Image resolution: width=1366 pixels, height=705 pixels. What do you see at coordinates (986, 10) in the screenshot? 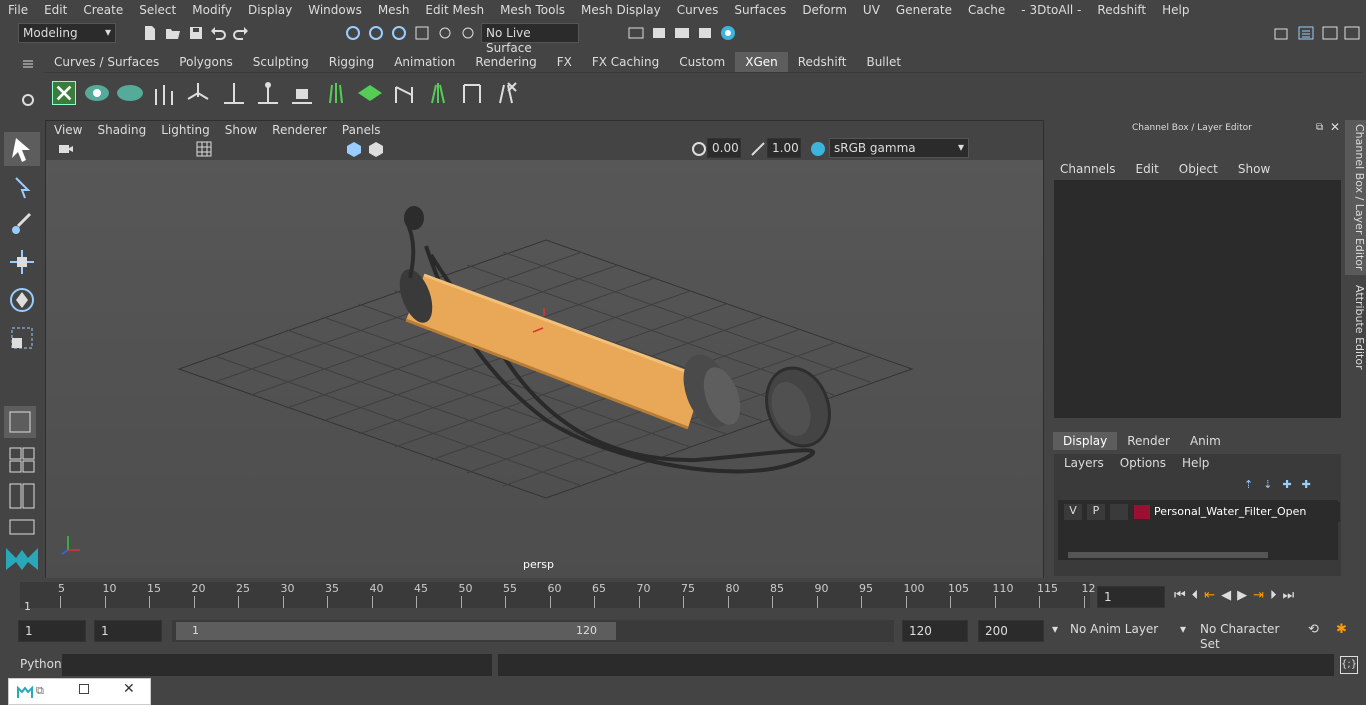
I see `menu-cache: Cache` at bounding box center [986, 10].